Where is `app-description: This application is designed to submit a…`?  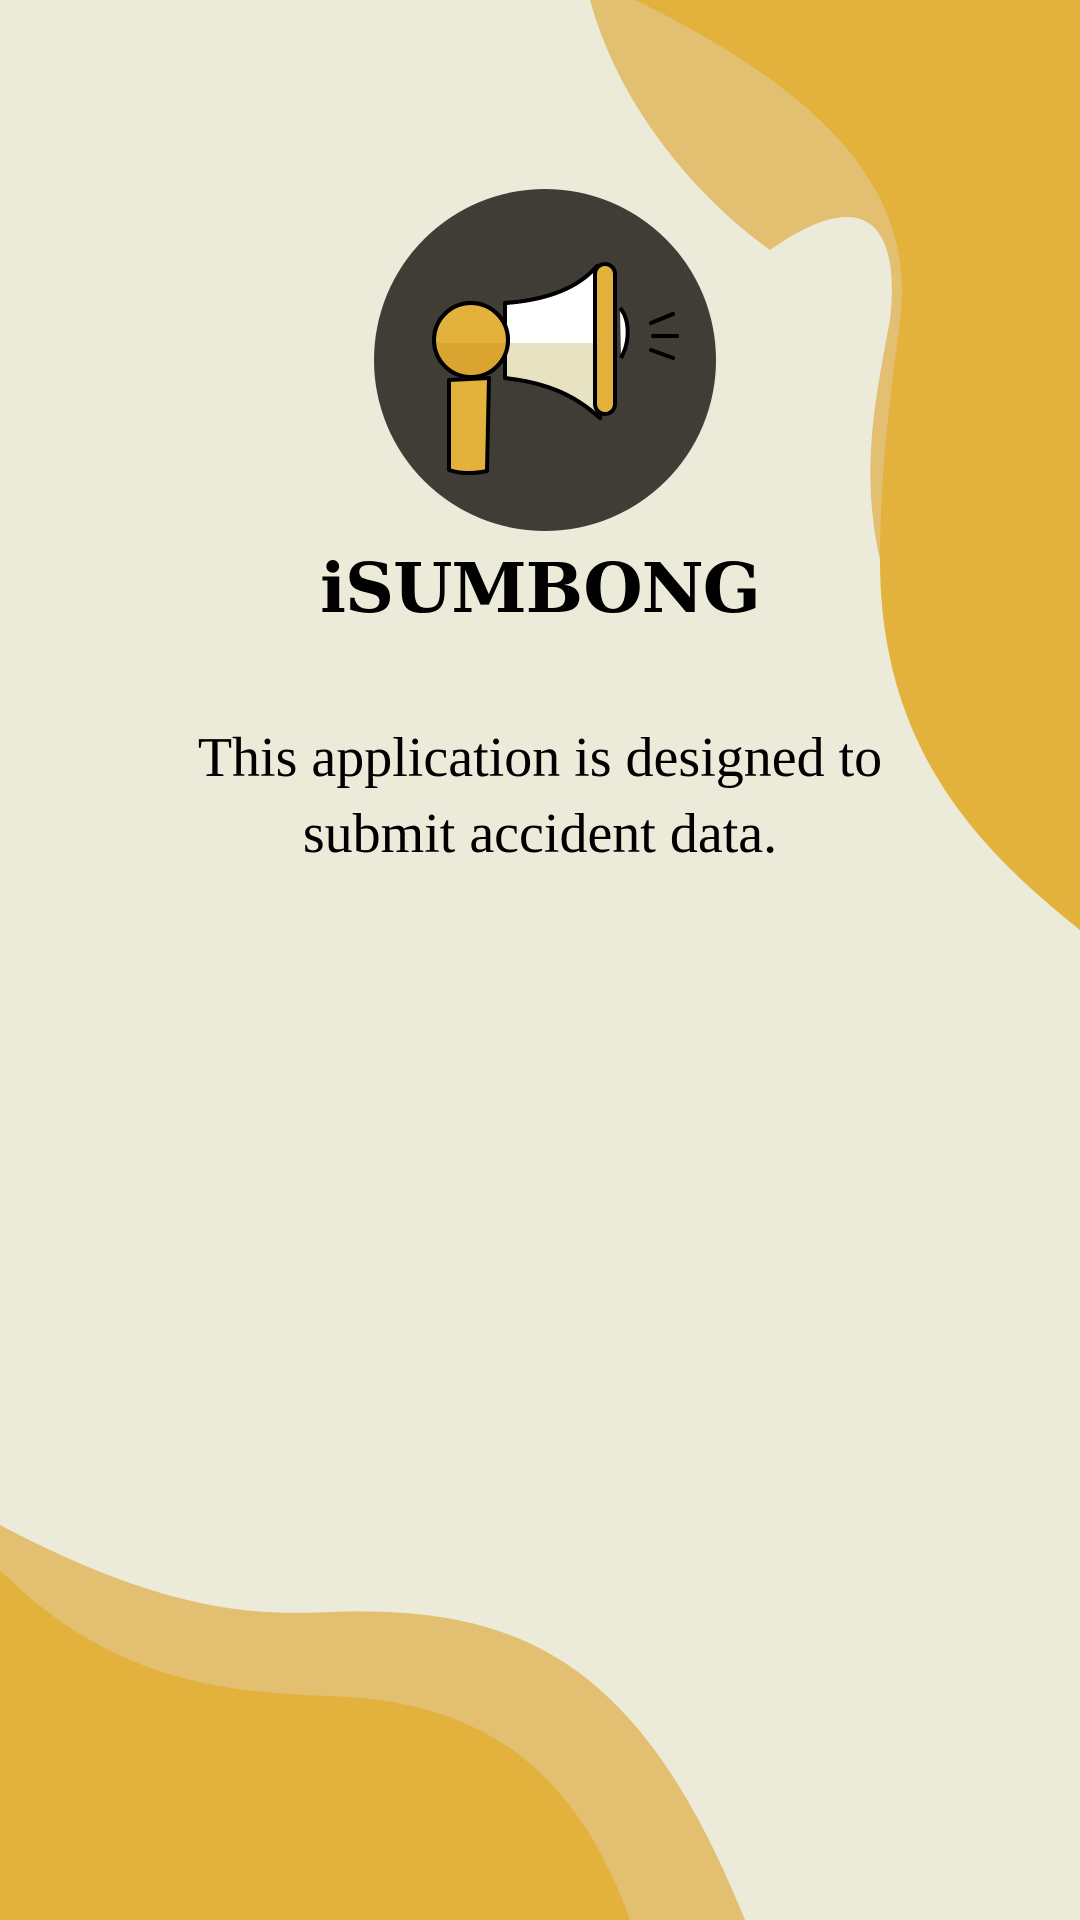 app-description: This application is designed to submit a… is located at coordinates (540, 796).